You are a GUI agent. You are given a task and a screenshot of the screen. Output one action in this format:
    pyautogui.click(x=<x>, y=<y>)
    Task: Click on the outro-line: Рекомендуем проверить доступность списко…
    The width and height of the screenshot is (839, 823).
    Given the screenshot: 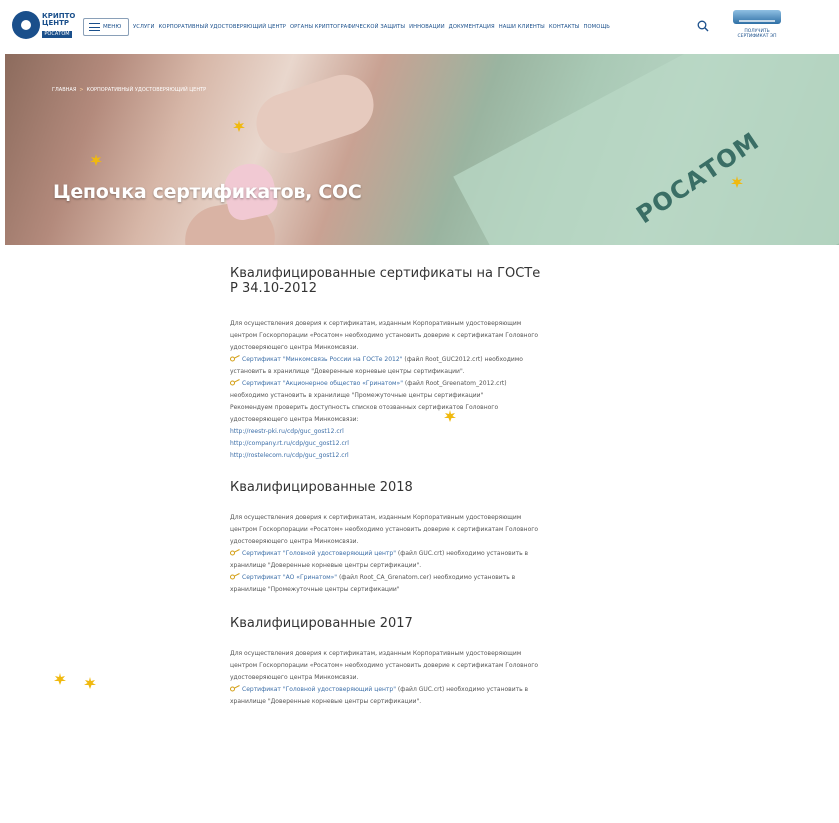 What is the action you would take?
    pyautogui.click(x=364, y=407)
    